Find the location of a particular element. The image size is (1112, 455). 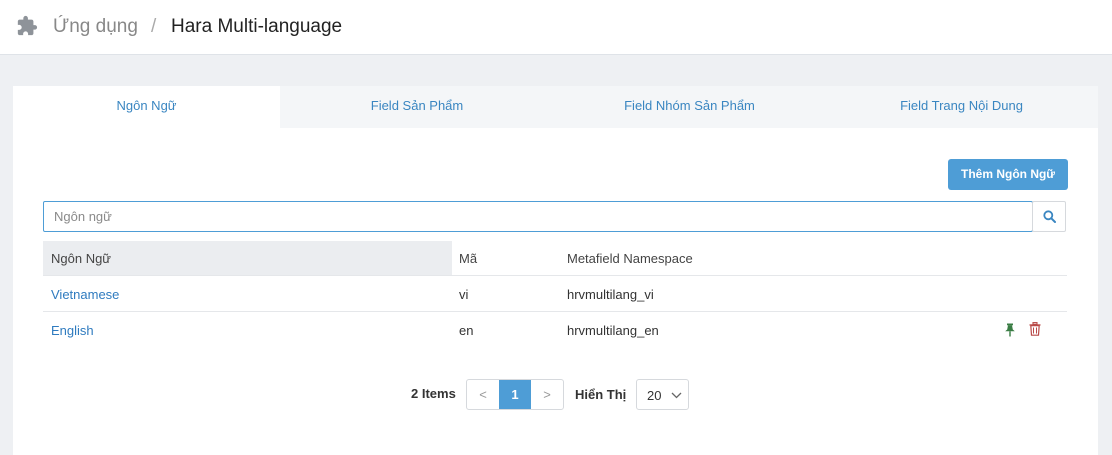

language-link: Vietnamese is located at coordinates (85, 294).